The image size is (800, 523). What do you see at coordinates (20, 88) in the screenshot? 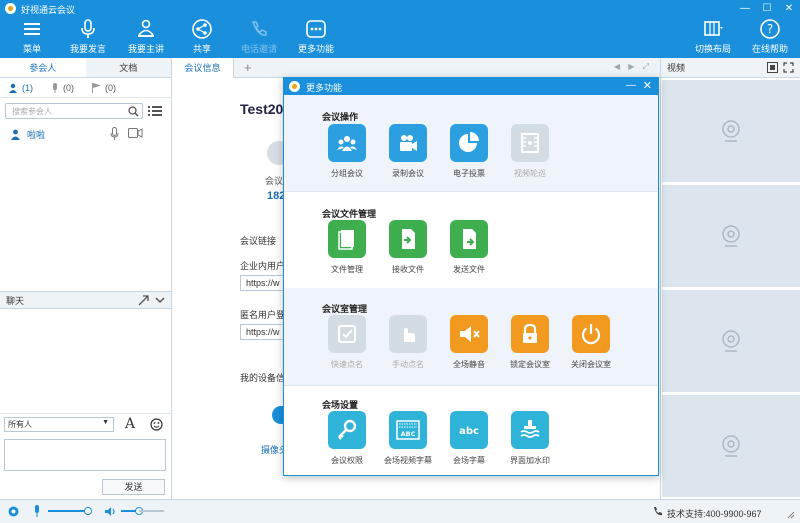
I see `participants-count-filter: (1)` at bounding box center [20, 88].